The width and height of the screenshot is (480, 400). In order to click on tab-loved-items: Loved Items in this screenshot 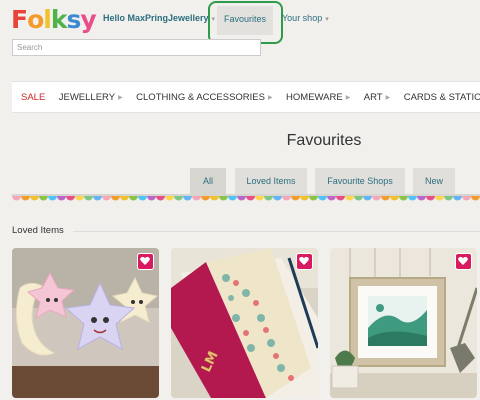, I will do `click(271, 181)`.